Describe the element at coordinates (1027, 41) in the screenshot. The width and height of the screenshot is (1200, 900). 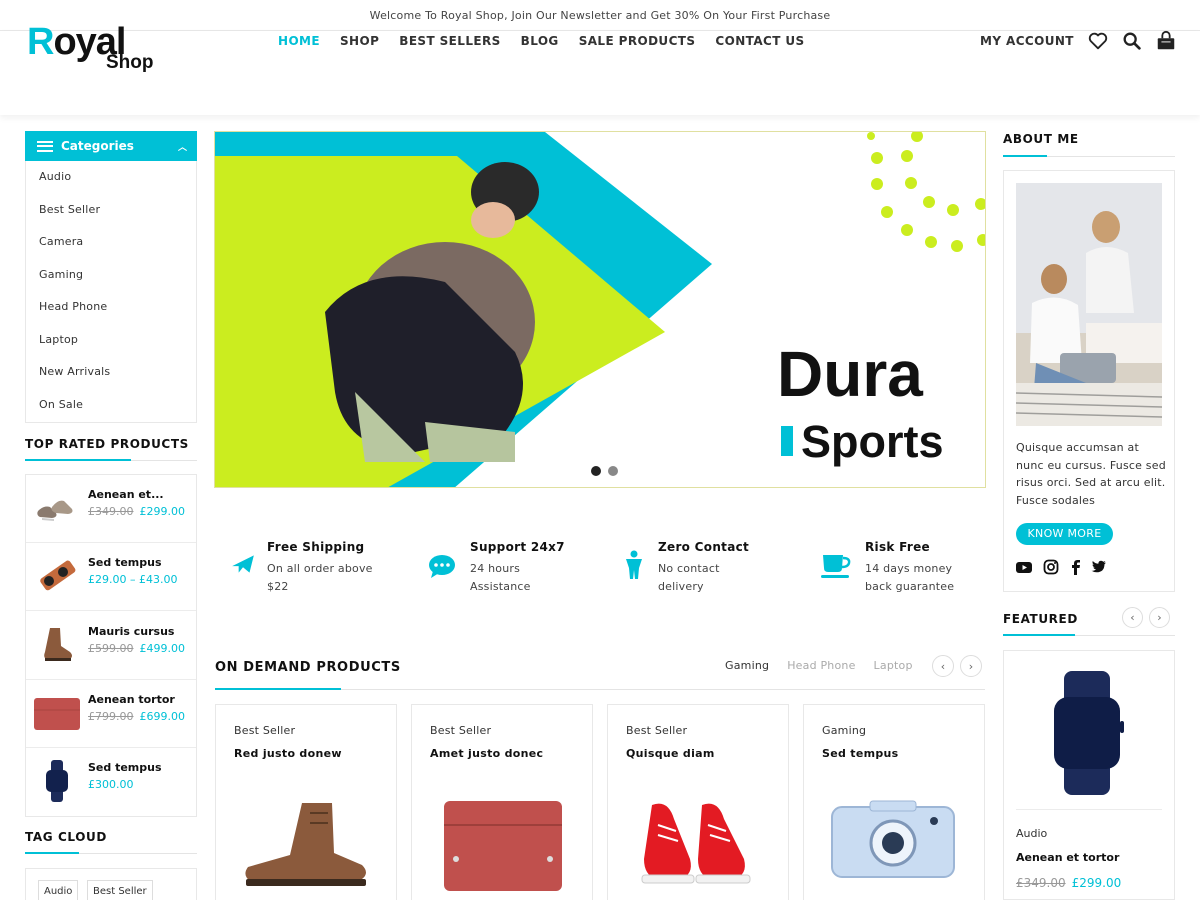
I see `my-account-link: MY ACCOUNT` at that location.